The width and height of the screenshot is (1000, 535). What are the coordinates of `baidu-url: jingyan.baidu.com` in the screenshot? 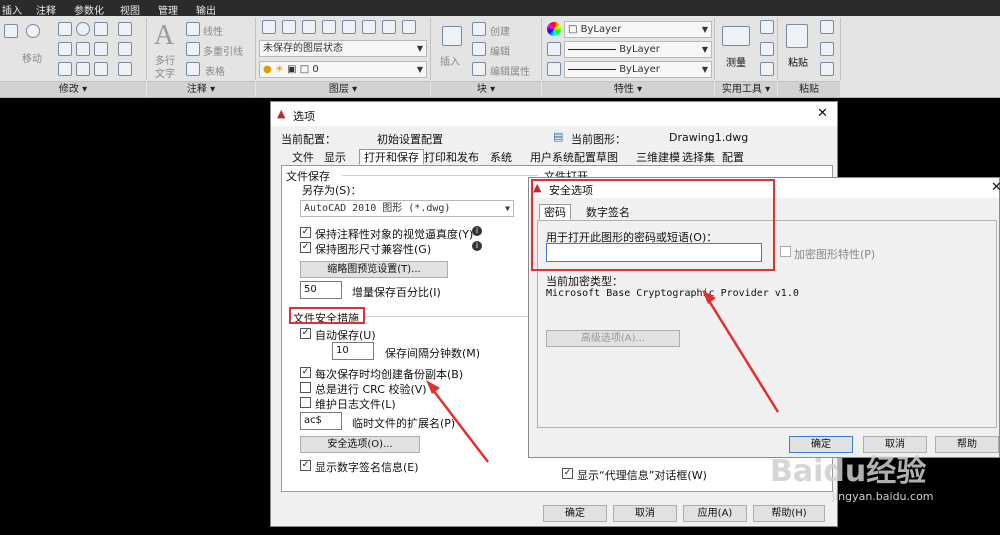 It's located at (883, 496).